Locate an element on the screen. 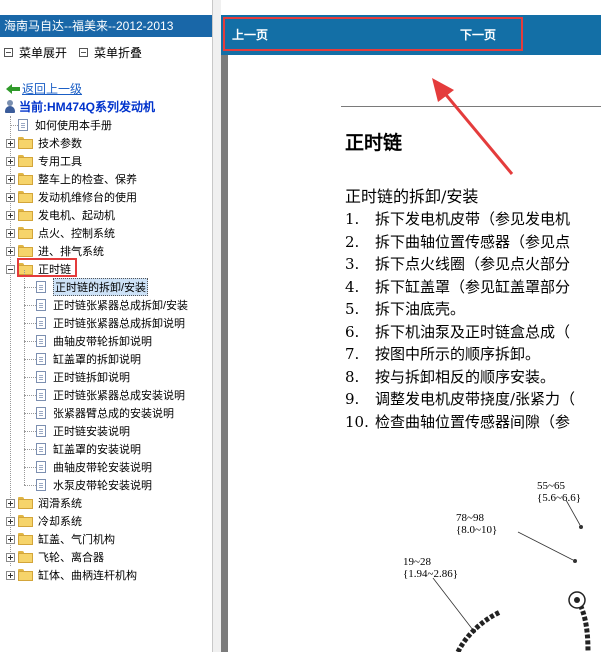 The width and height of the screenshot is (601, 652). annotation-arrow is located at coordinates (473, 126).